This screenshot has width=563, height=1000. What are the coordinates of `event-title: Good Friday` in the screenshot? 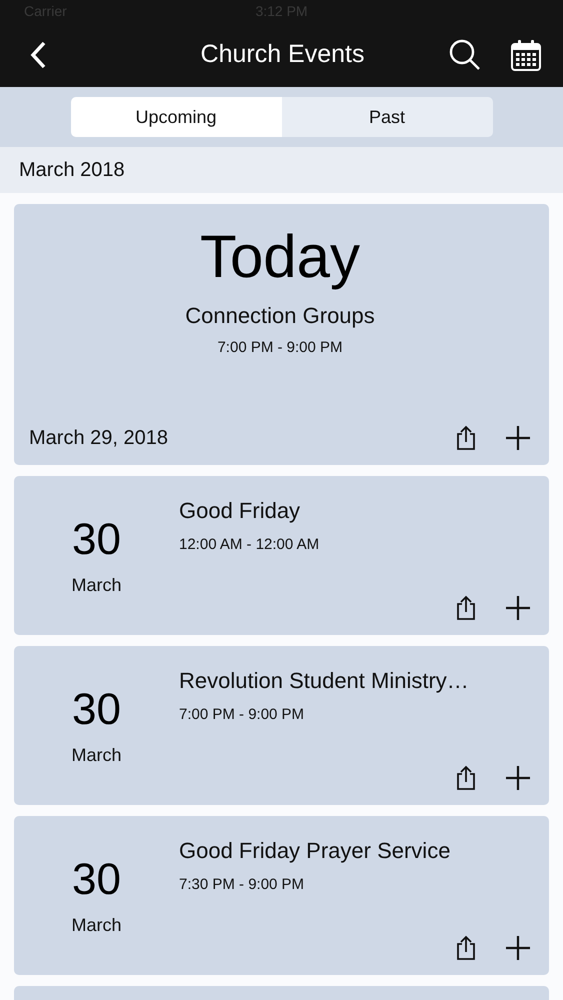 It's located at (240, 511).